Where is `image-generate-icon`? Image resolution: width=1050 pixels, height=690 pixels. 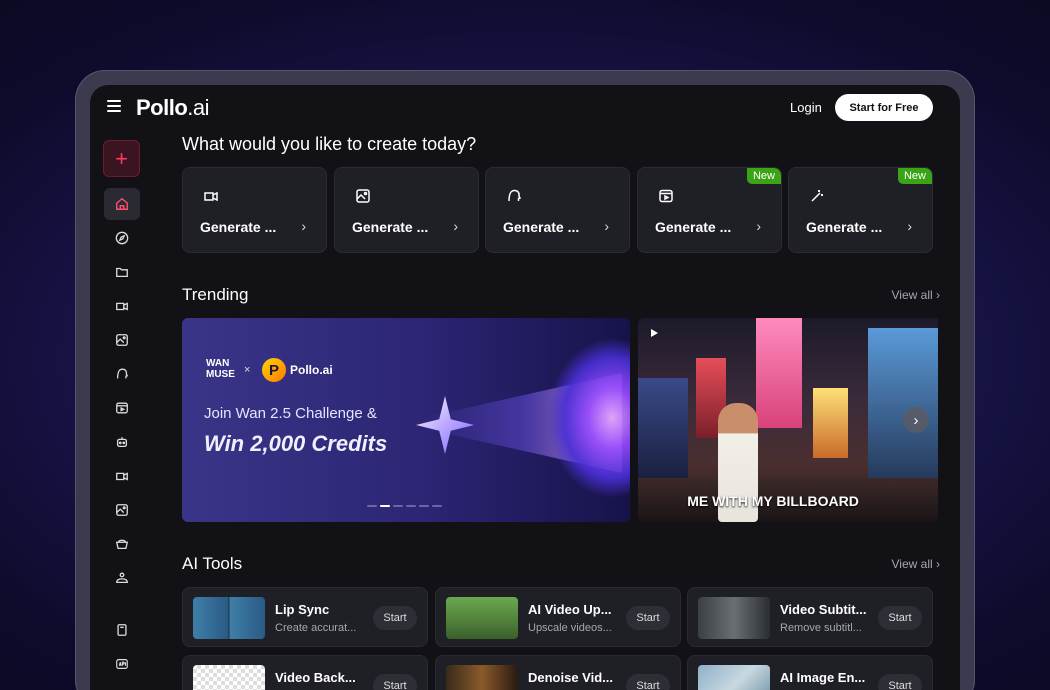
image-generate-icon is located at coordinates (363, 196).